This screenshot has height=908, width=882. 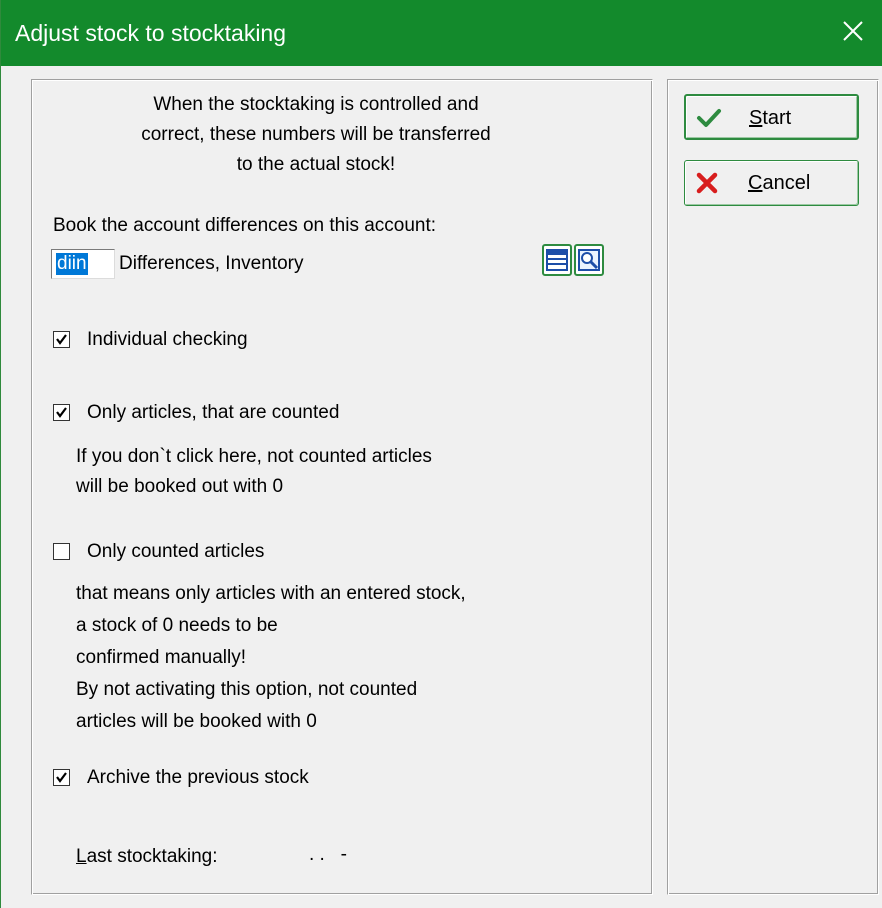 I want to click on cancel-button: Cancel, so click(x=771, y=183).